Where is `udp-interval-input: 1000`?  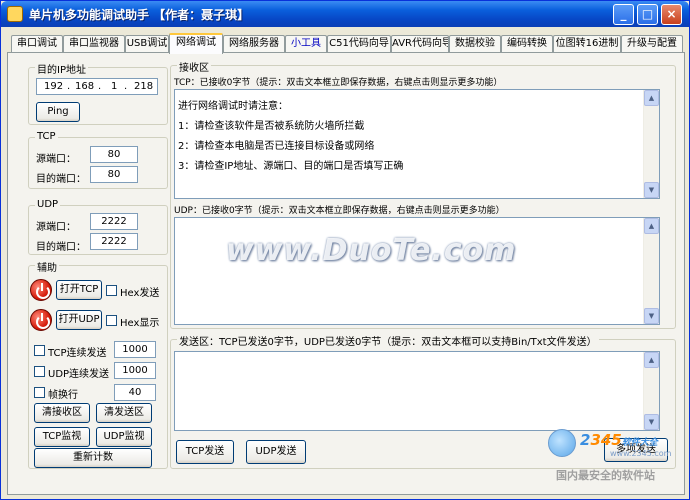
udp-interval-input: 1000 is located at coordinates (135, 370).